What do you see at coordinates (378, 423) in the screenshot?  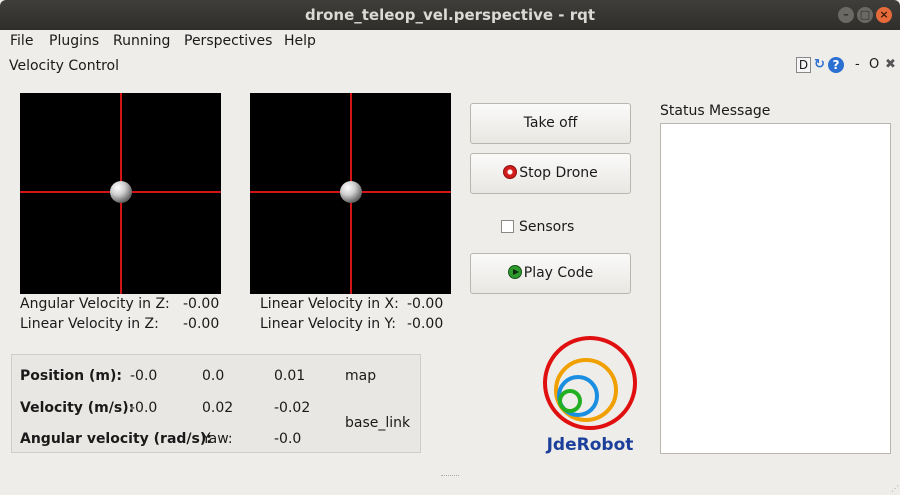 I see `velocity-frame: base_link` at bounding box center [378, 423].